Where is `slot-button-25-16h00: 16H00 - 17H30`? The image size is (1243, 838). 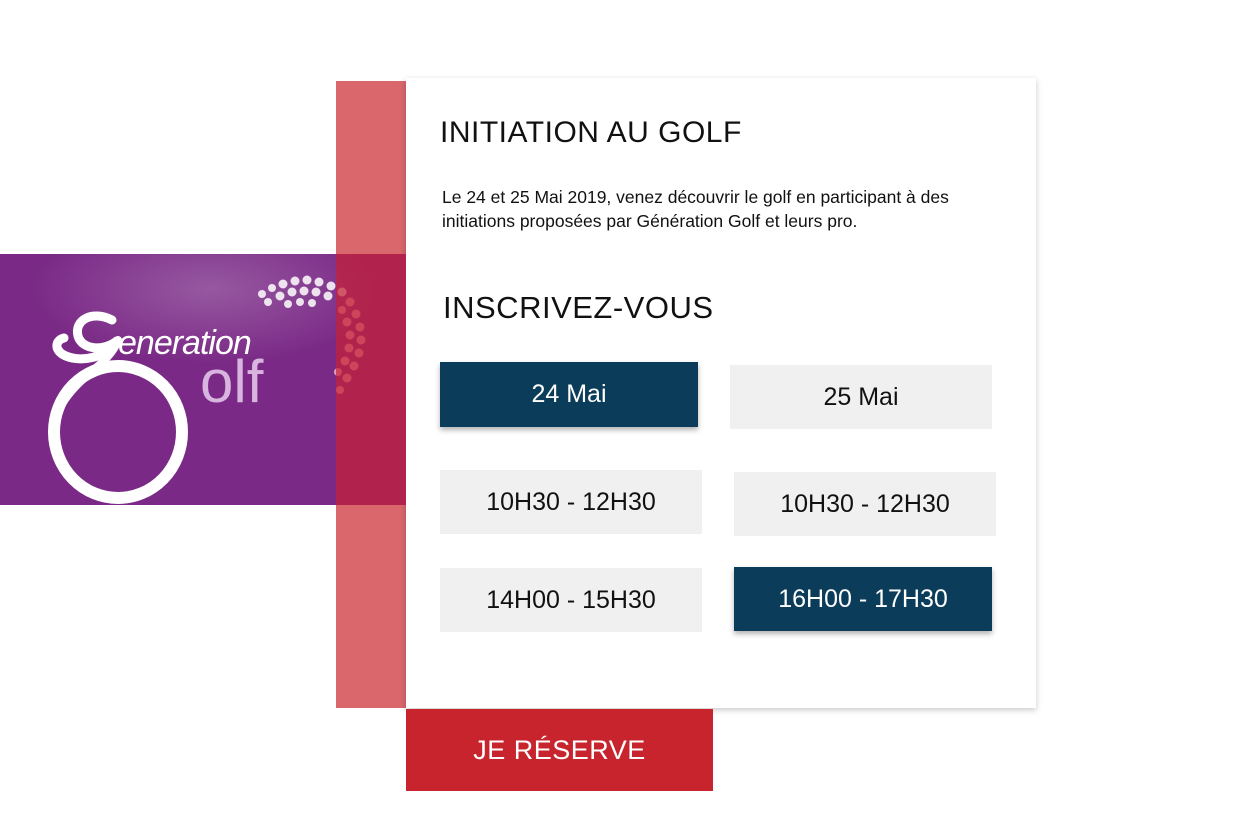 slot-button-25-16h00: 16H00 - 17H30 is located at coordinates (863, 599).